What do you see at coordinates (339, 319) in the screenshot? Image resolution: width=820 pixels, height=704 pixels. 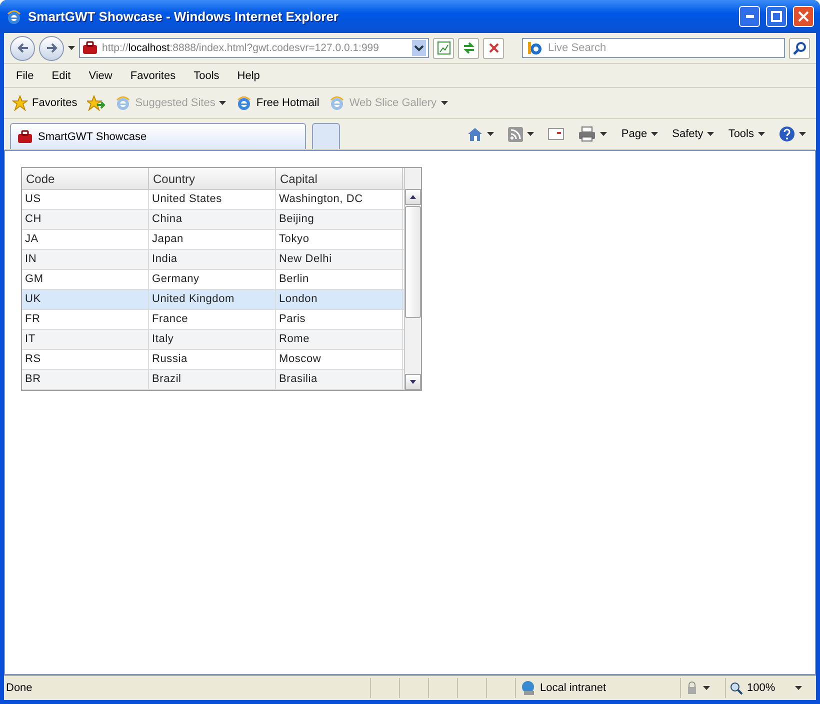 I see `table-cell: Paris` at bounding box center [339, 319].